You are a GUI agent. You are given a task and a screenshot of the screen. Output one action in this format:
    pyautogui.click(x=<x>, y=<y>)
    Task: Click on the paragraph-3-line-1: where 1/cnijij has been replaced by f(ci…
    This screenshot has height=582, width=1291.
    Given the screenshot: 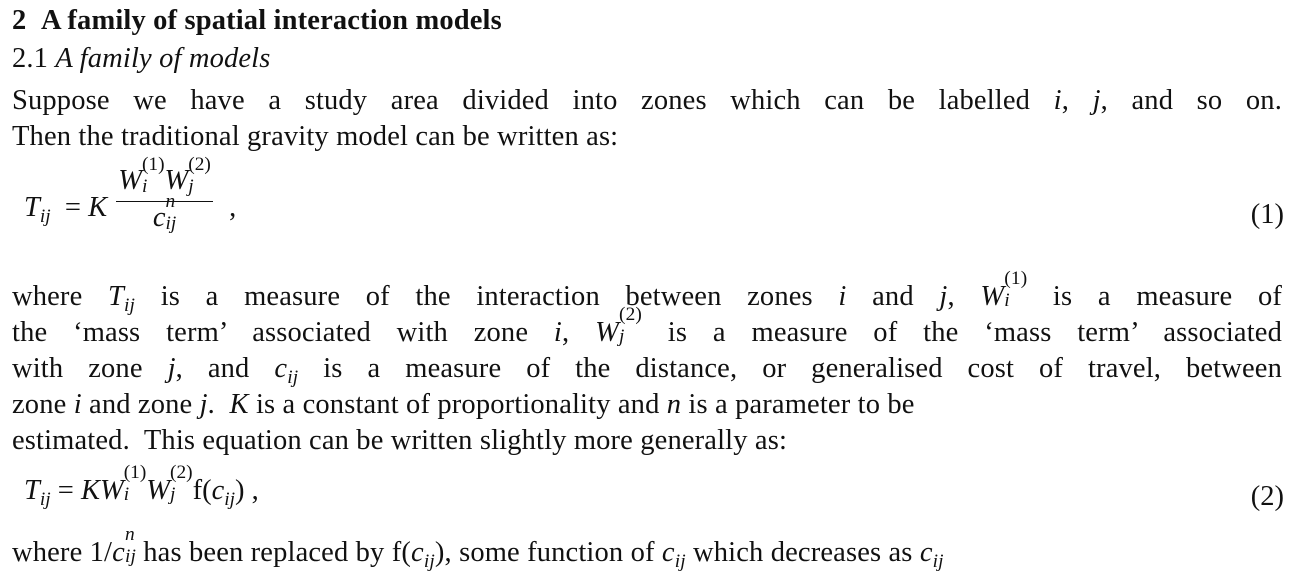 What is the action you would take?
    pyautogui.click(x=478, y=548)
    